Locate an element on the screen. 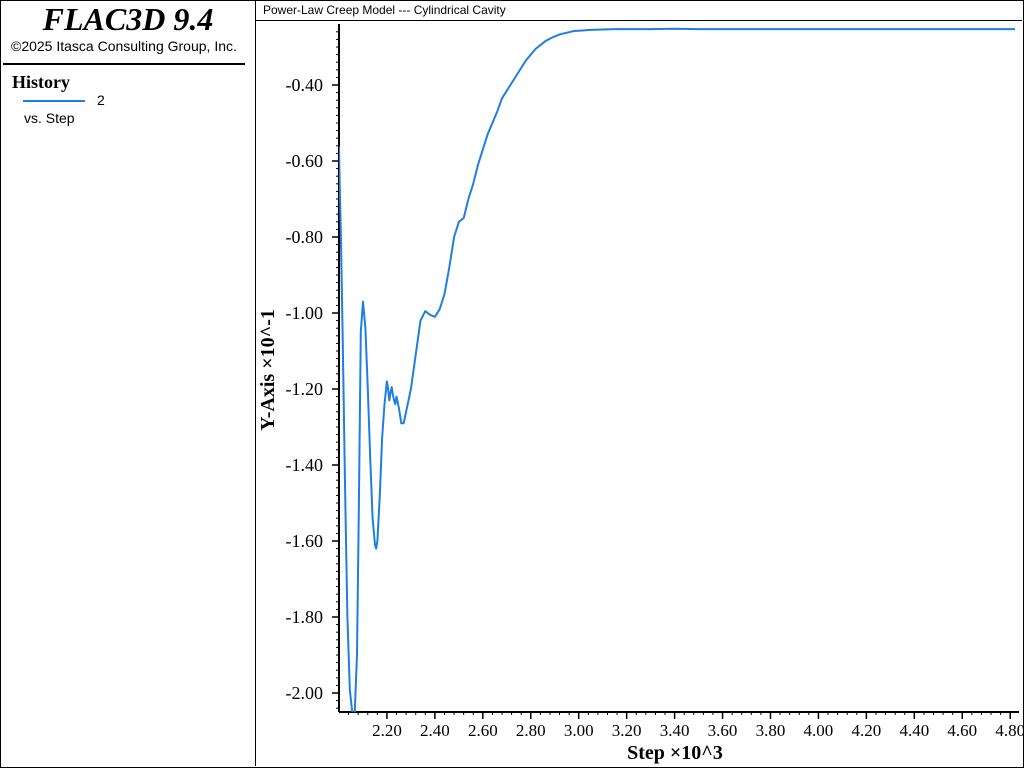  x-tick-label: 2.60 is located at coordinates (483, 730).